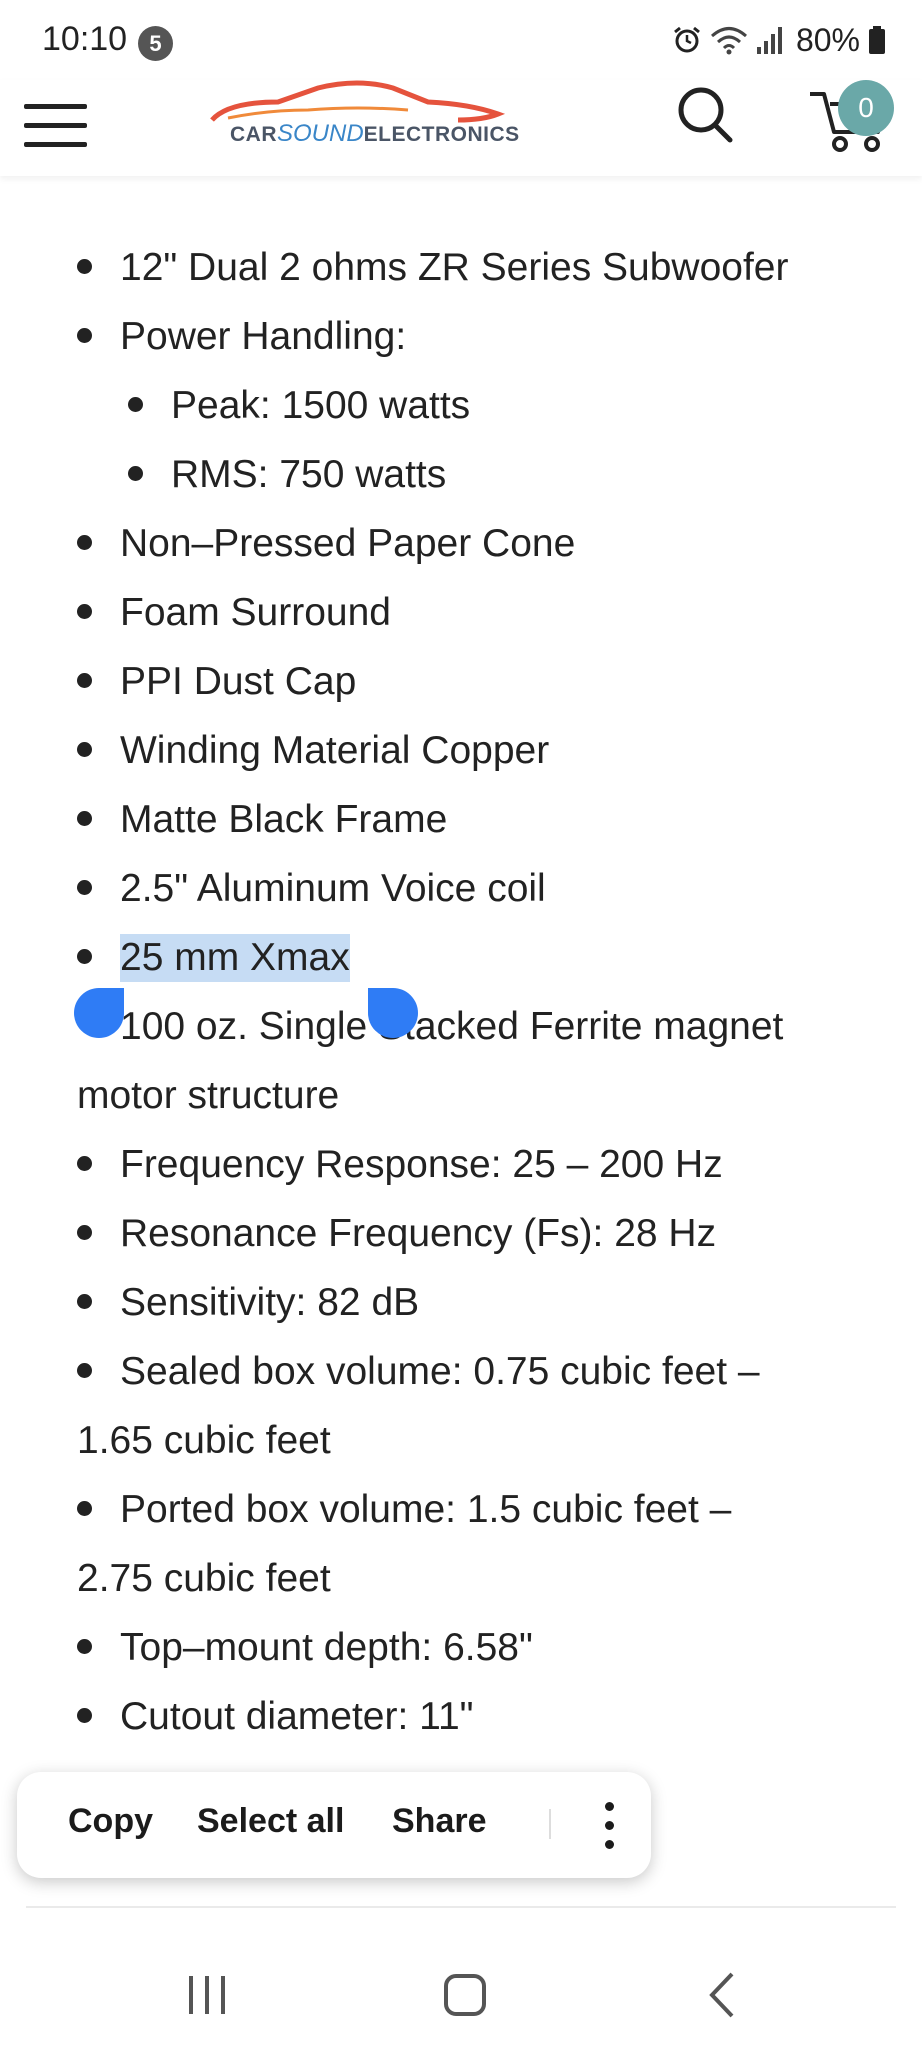 The image size is (922, 2048). What do you see at coordinates (238, 681) in the screenshot?
I see `spec-item: PPI Dust Cap` at bounding box center [238, 681].